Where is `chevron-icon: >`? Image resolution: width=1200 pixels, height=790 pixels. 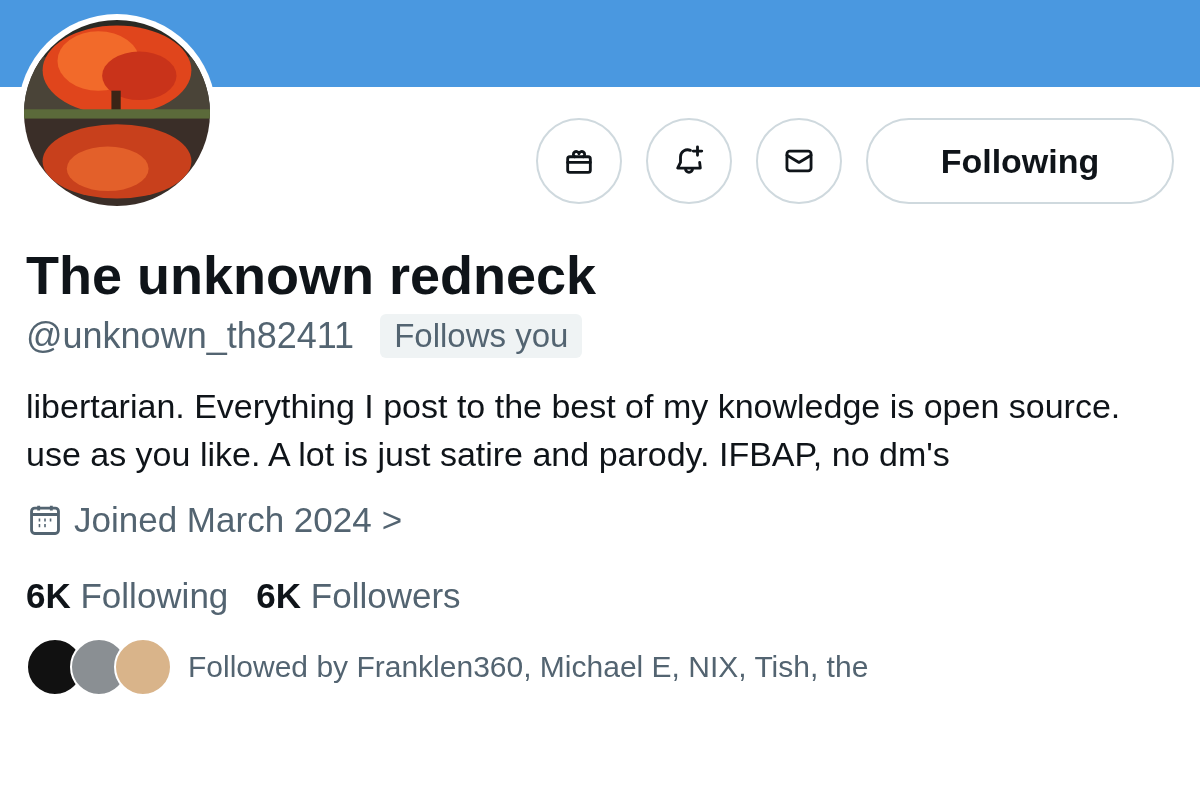
chevron-icon: > is located at coordinates (392, 520).